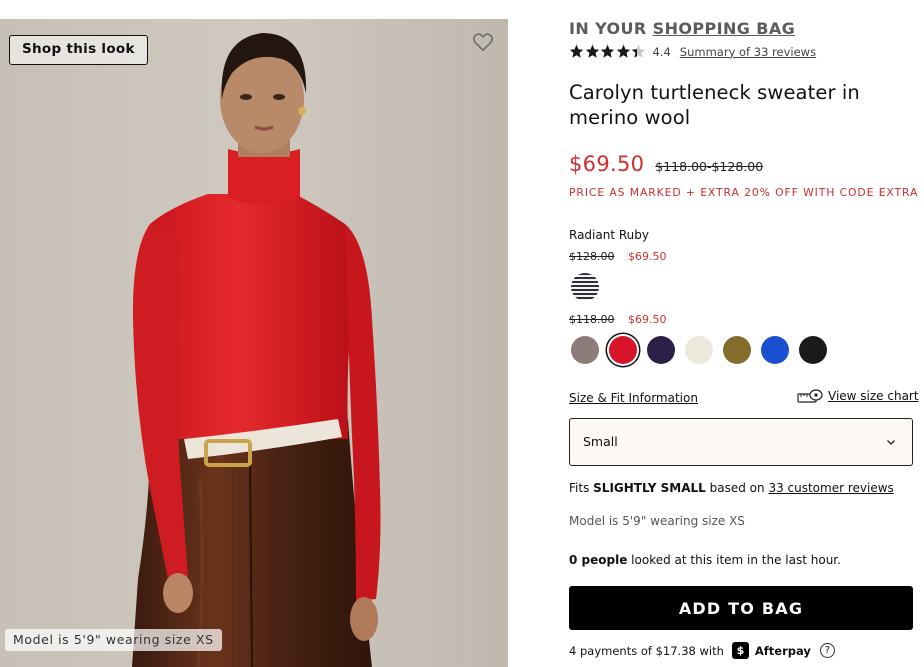 This screenshot has width=924, height=667. What do you see at coordinates (737, 488) in the screenshot?
I see `fits-mid: based on` at bounding box center [737, 488].